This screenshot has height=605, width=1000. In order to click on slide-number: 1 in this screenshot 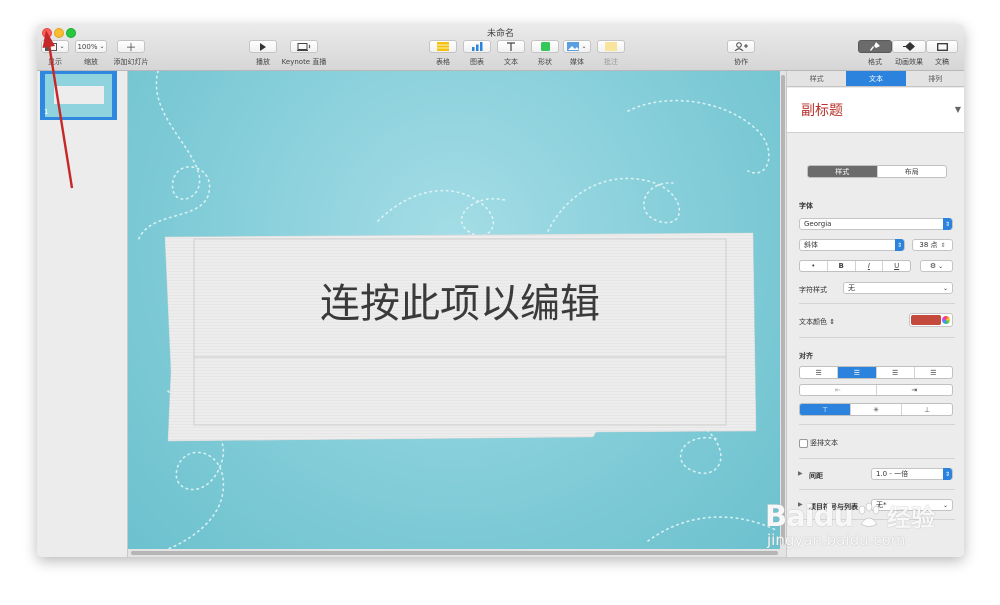, I will do `click(46, 112)`.